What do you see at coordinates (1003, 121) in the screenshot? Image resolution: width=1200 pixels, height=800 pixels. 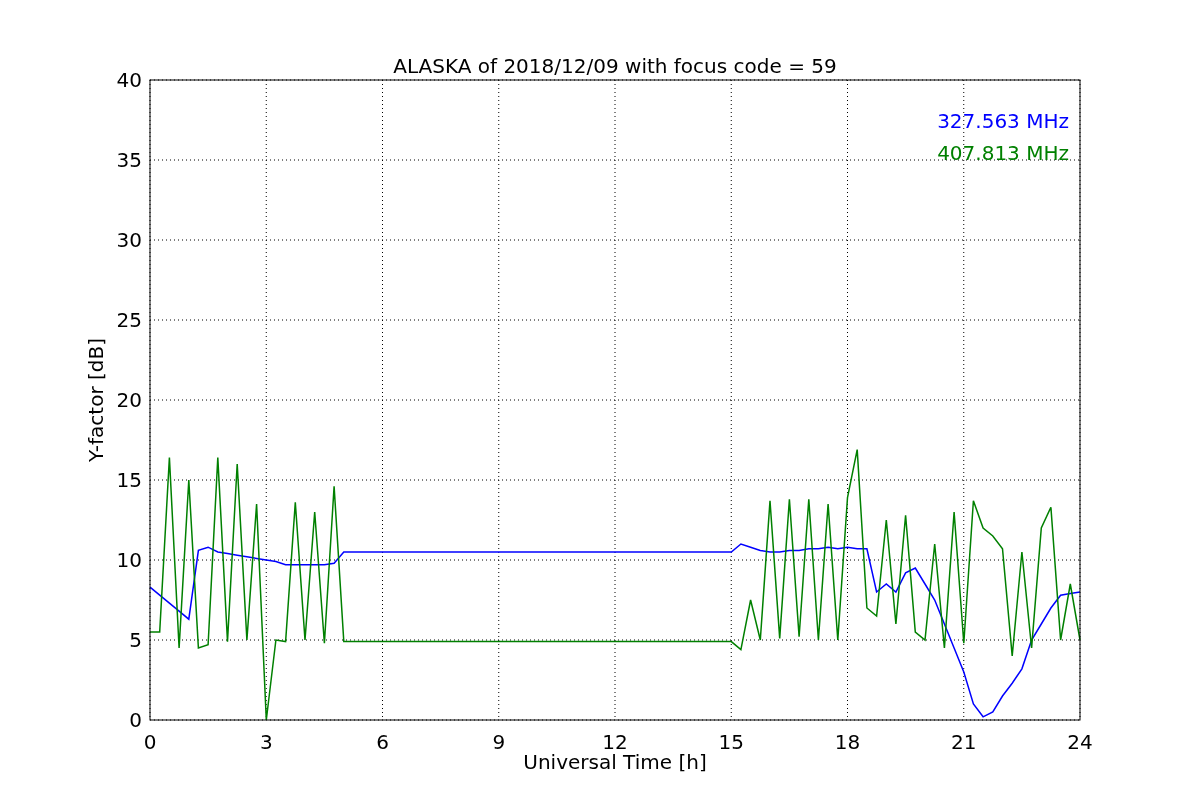 I see `legend-label: 327.563 MHz` at bounding box center [1003, 121].